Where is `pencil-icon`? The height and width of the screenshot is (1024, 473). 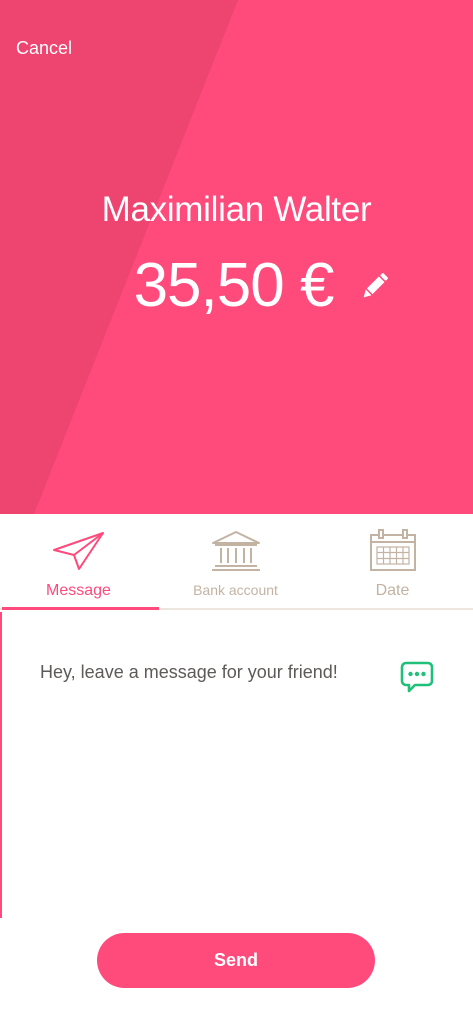
pencil-icon is located at coordinates (375, 286).